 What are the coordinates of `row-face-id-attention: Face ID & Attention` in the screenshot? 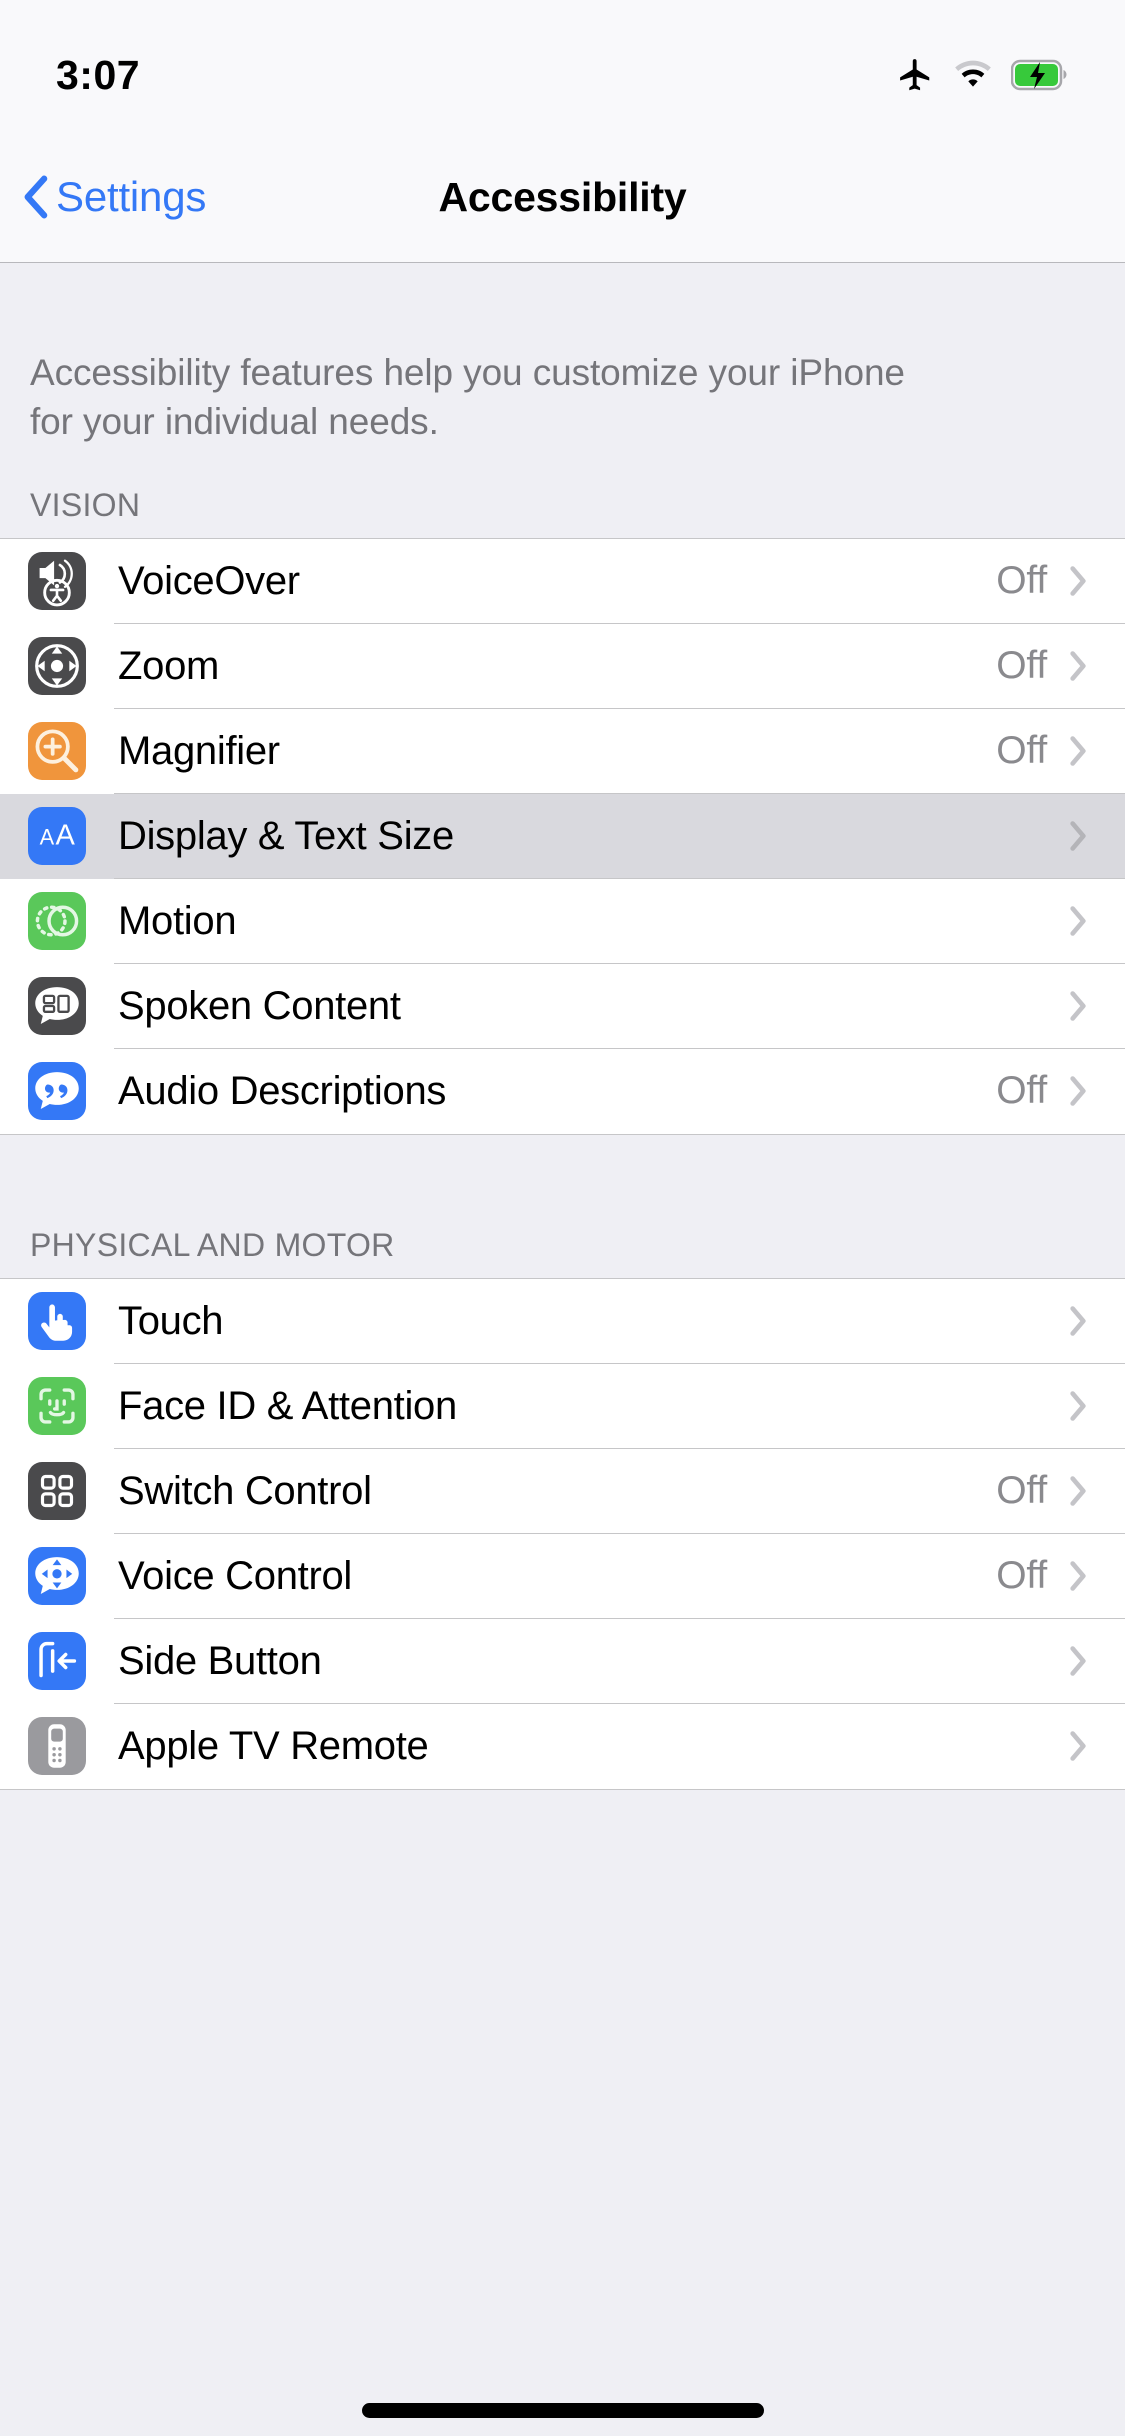 It's located at (562, 1406).